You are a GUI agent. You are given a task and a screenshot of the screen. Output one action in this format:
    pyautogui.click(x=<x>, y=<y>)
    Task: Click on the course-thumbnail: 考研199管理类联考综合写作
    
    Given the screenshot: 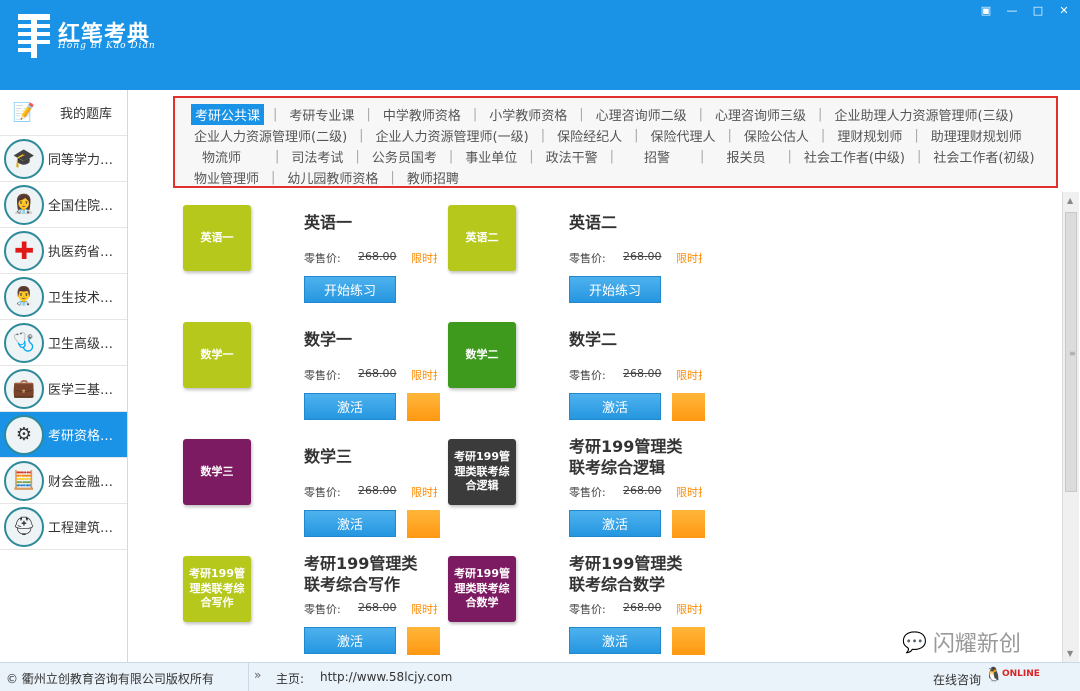 What is the action you would take?
    pyautogui.click(x=217, y=589)
    